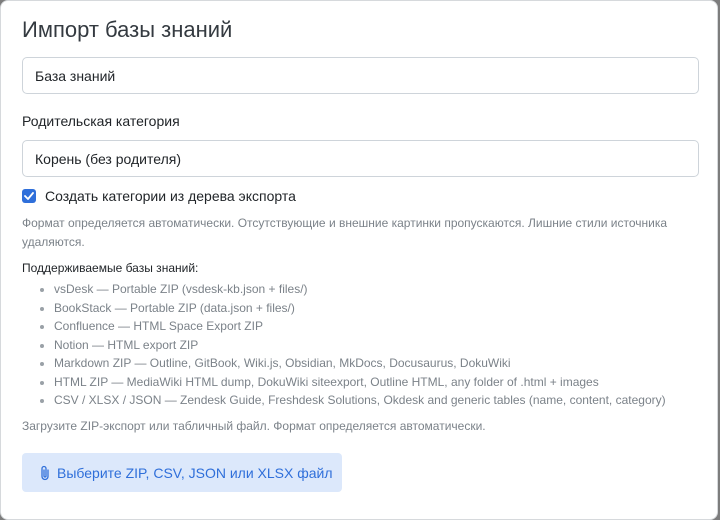 This screenshot has width=720, height=520. I want to click on check-icon, so click(29, 196).